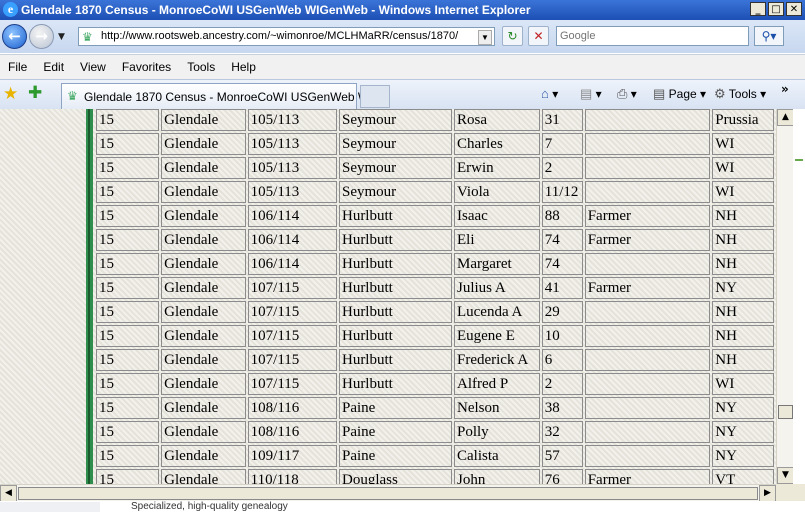  Describe the element at coordinates (545, 93) in the screenshot. I see `home-icon: ⌂` at that location.